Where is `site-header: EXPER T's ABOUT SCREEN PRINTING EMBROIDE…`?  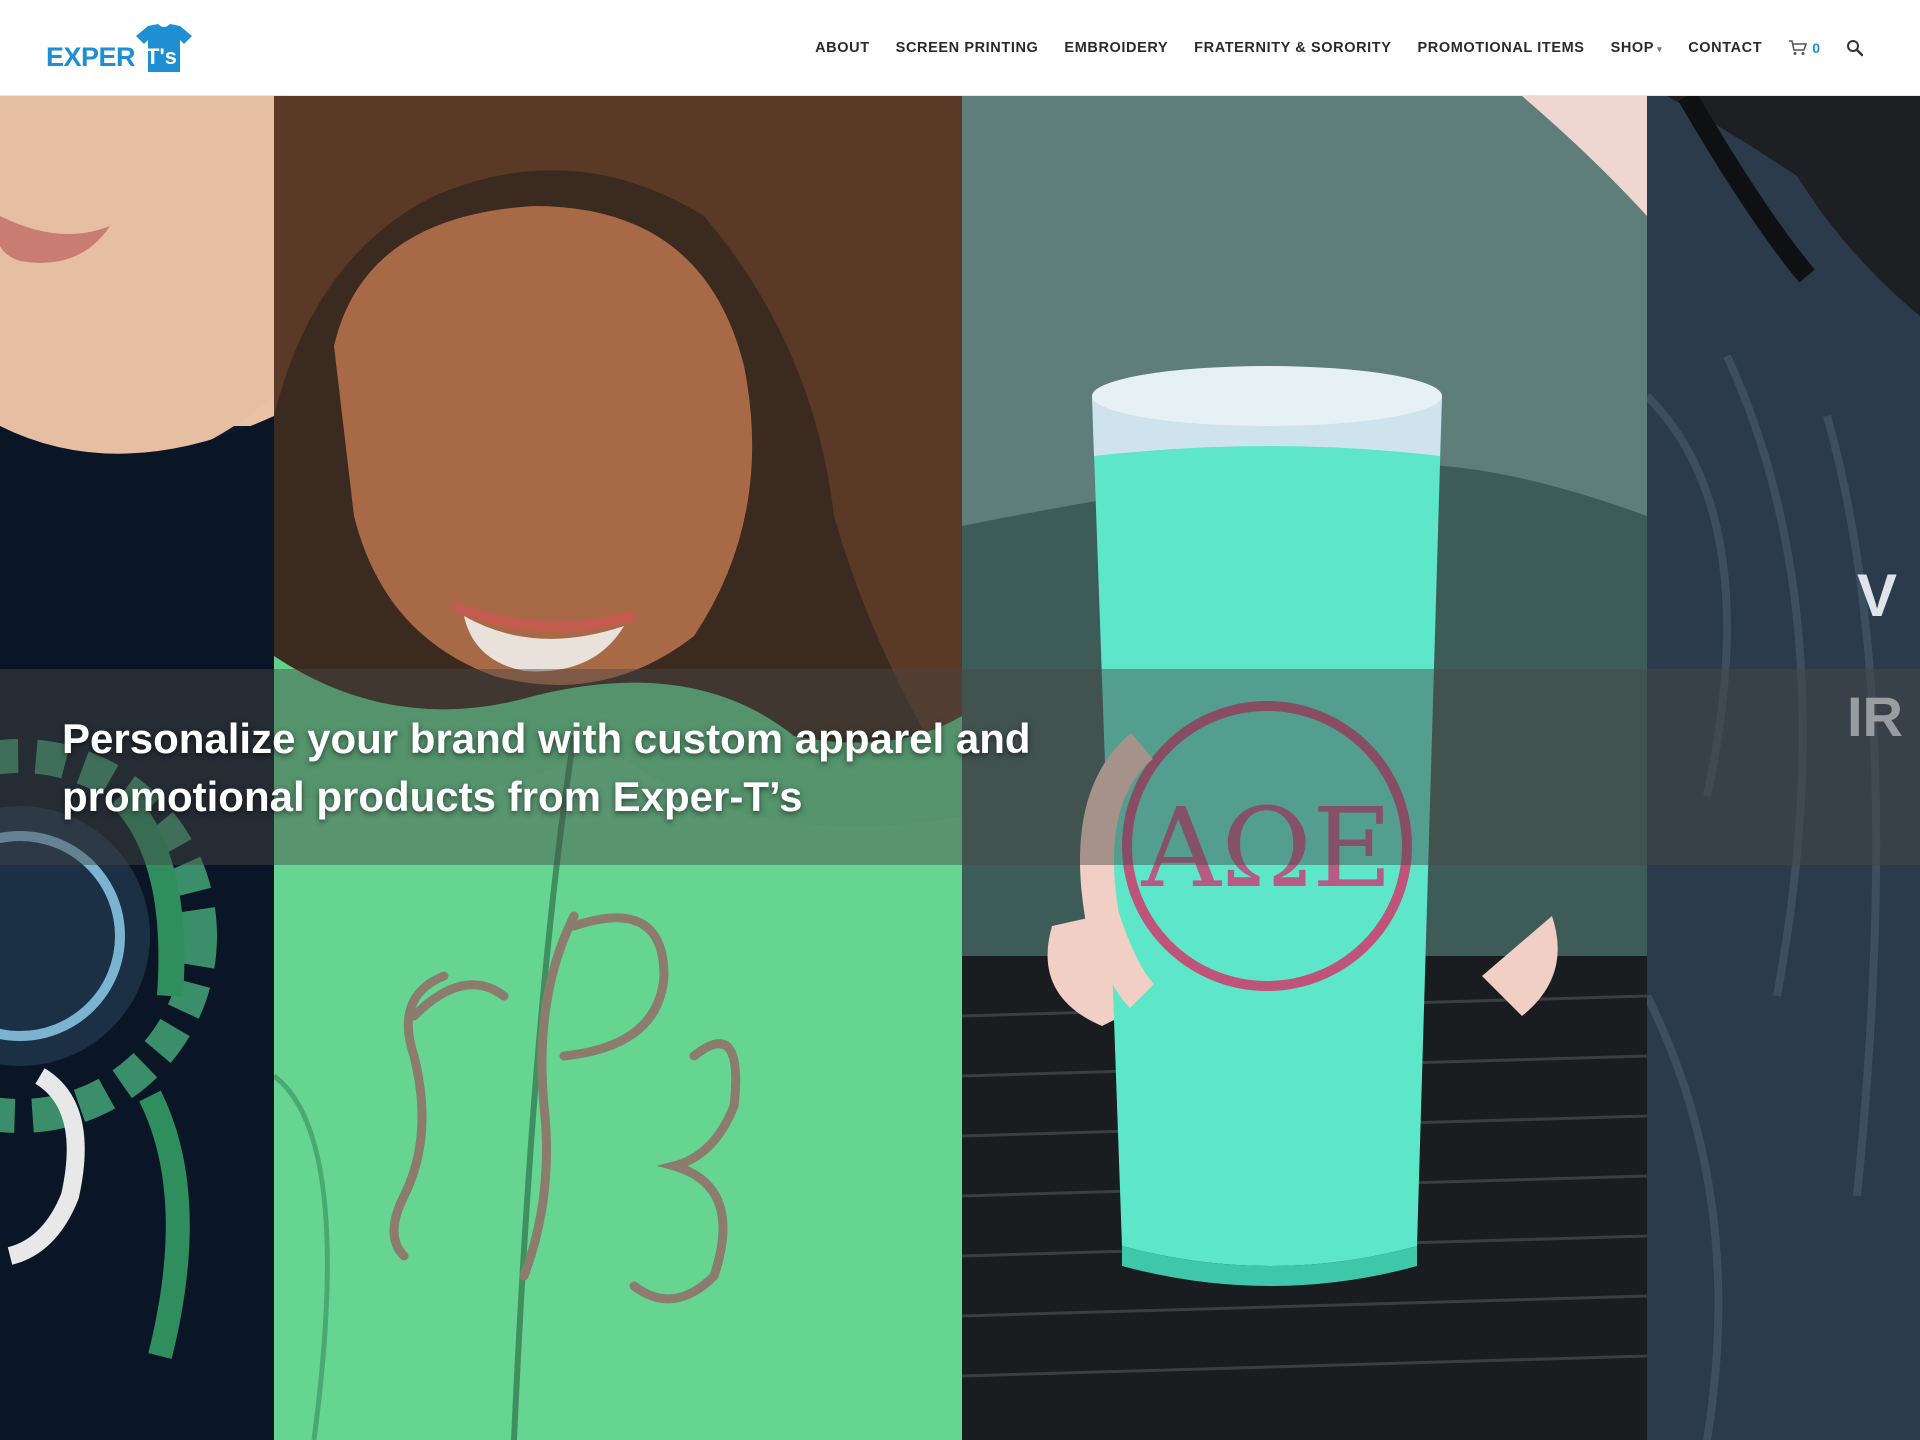 site-header: EXPER T's ABOUT SCREEN PRINTING EMBROIDE… is located at coordinates (960, 48).